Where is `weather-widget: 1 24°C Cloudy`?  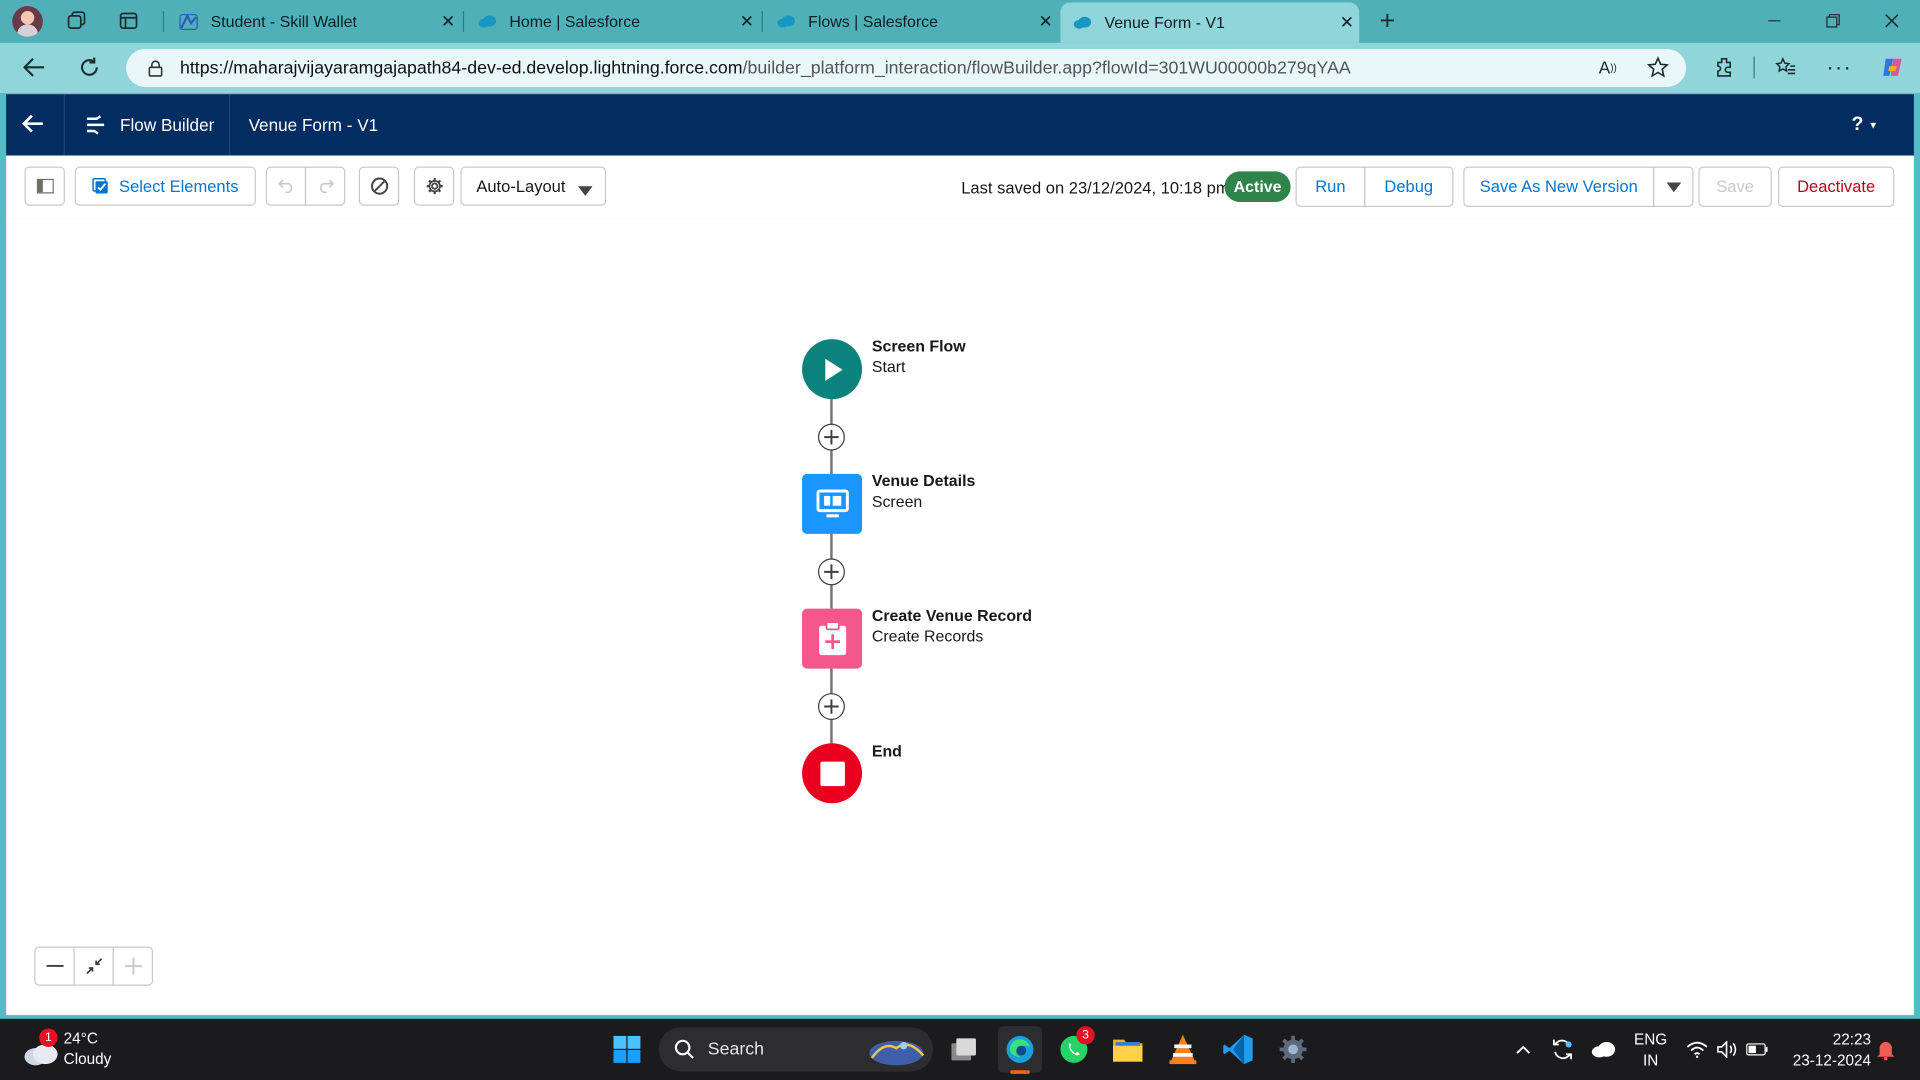
weather-widget: 1 24°C Cloudy is located at coordinates (89, 1050).